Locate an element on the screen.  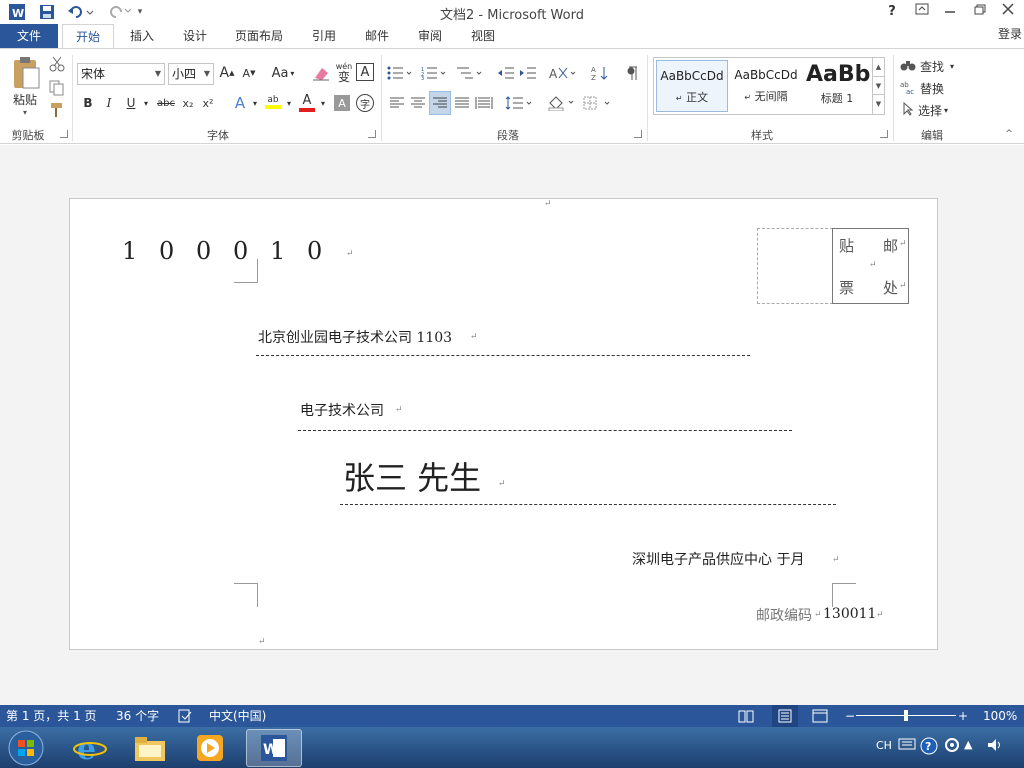
zoom-out-icon: − is located at coordinates (850, 716).